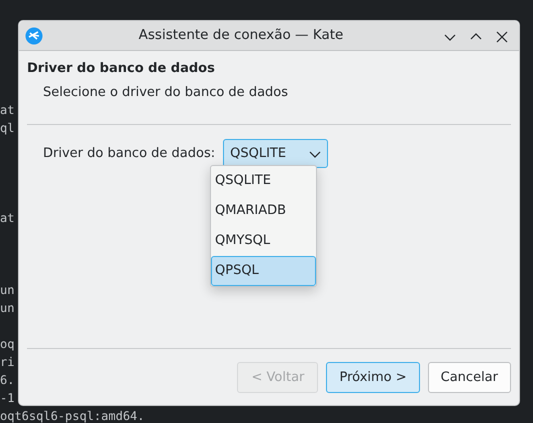  What do you see at coordinates (7, 398) in the screenshot?
I see `terminal-text: -1` at bounding box center [7, 398].